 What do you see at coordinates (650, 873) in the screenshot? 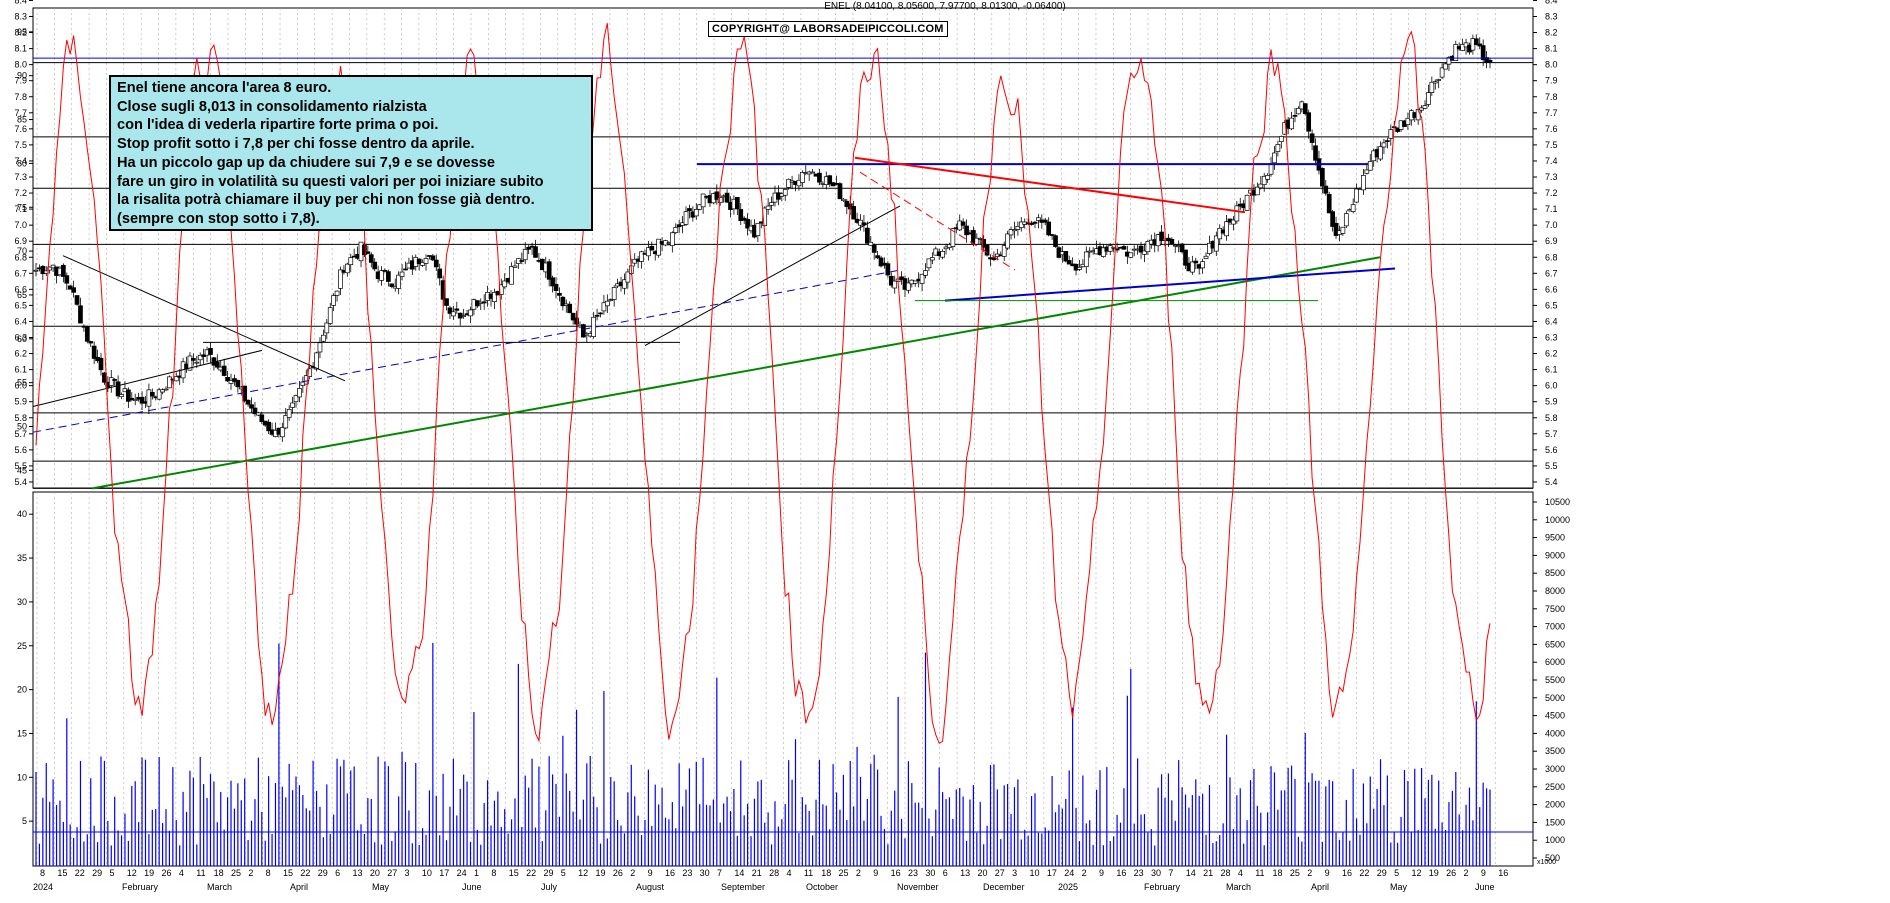
I see `x-day-tick: 9` at bounding box center [650, 873].